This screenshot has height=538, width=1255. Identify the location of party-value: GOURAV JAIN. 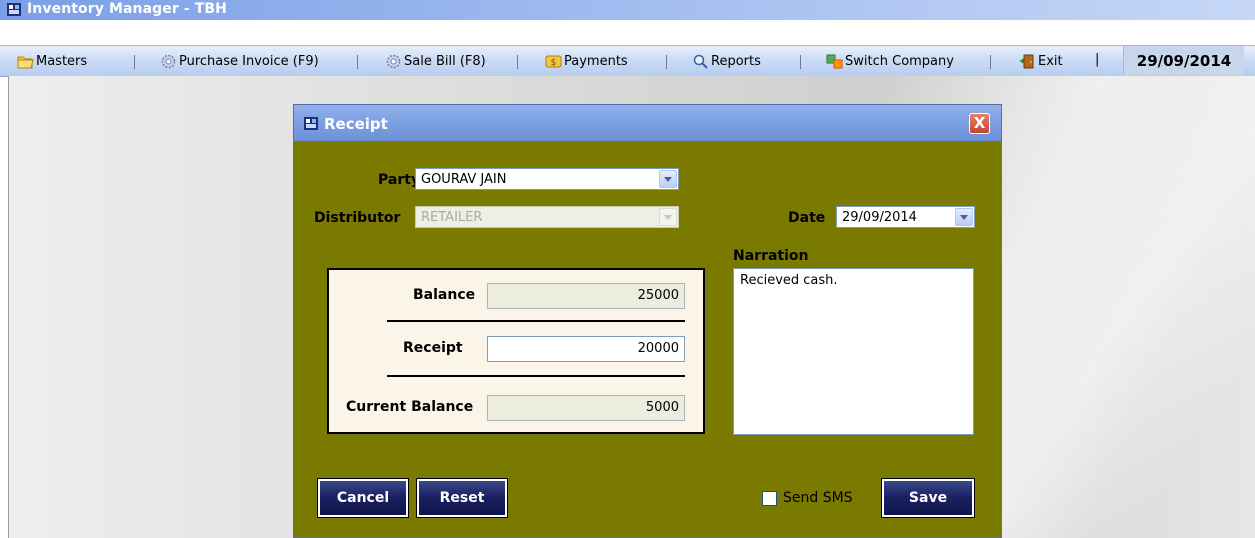
(464, 179).